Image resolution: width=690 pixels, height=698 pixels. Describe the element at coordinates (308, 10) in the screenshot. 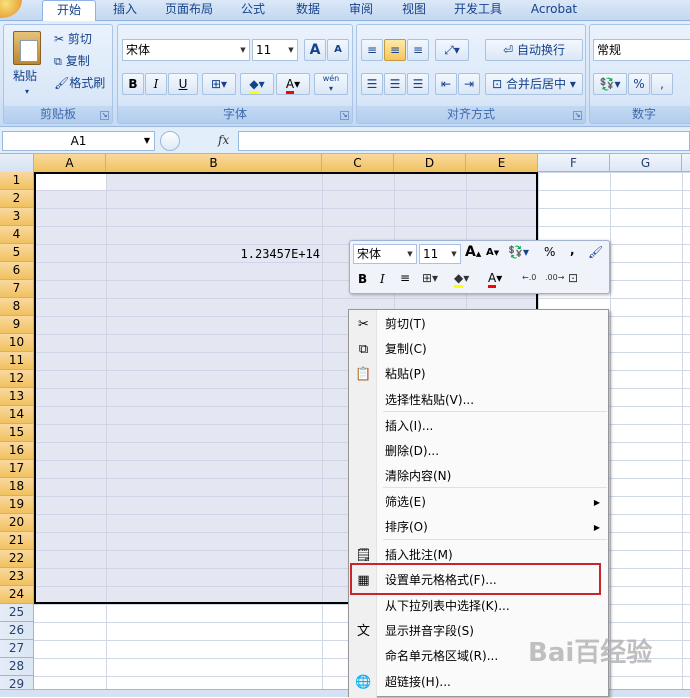

I see `tab-data: 数据` at that location.